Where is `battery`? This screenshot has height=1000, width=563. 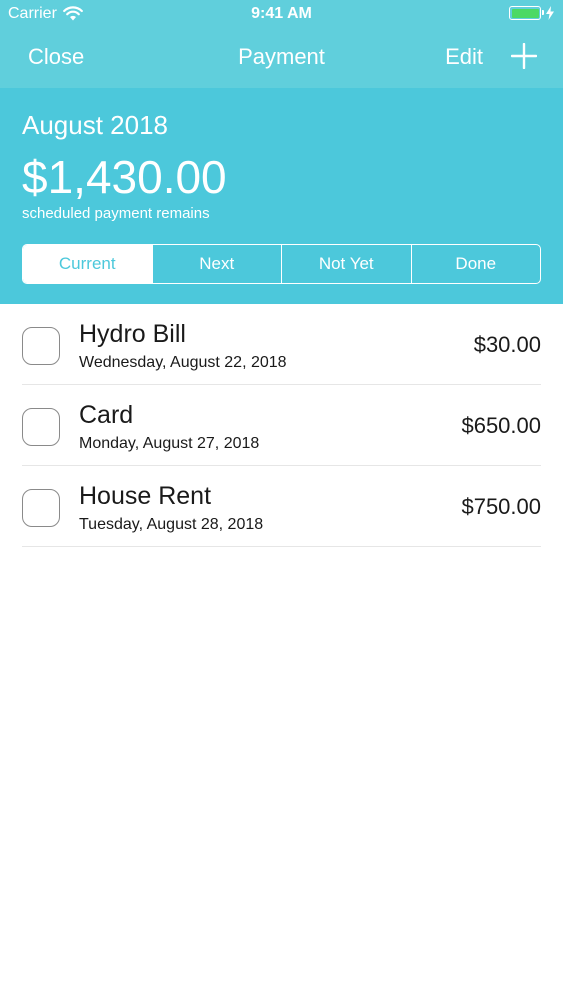
battery is located at coordinates (532, 13).